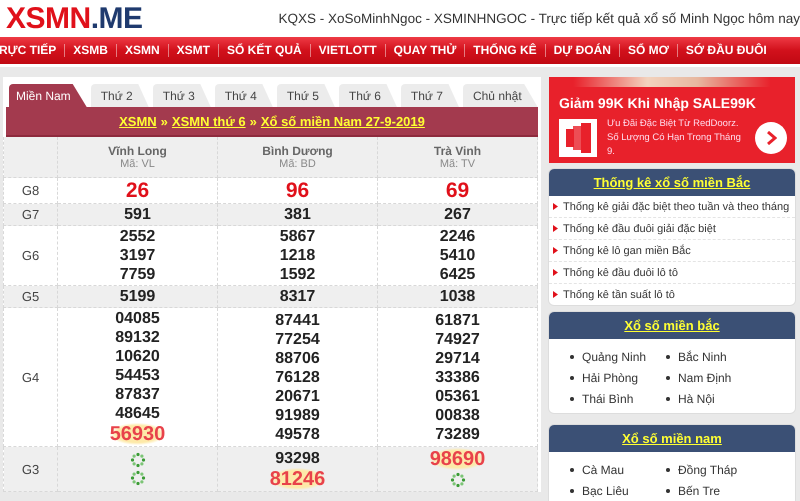  I want to click on ad-banner: Giảm 99K Khi Nhập SALE99K Ưu Đãi Đặc Biệt Từ RedDoorz. Số Lượng Có Hạn Trong Tháng 9., so click(672, 120).